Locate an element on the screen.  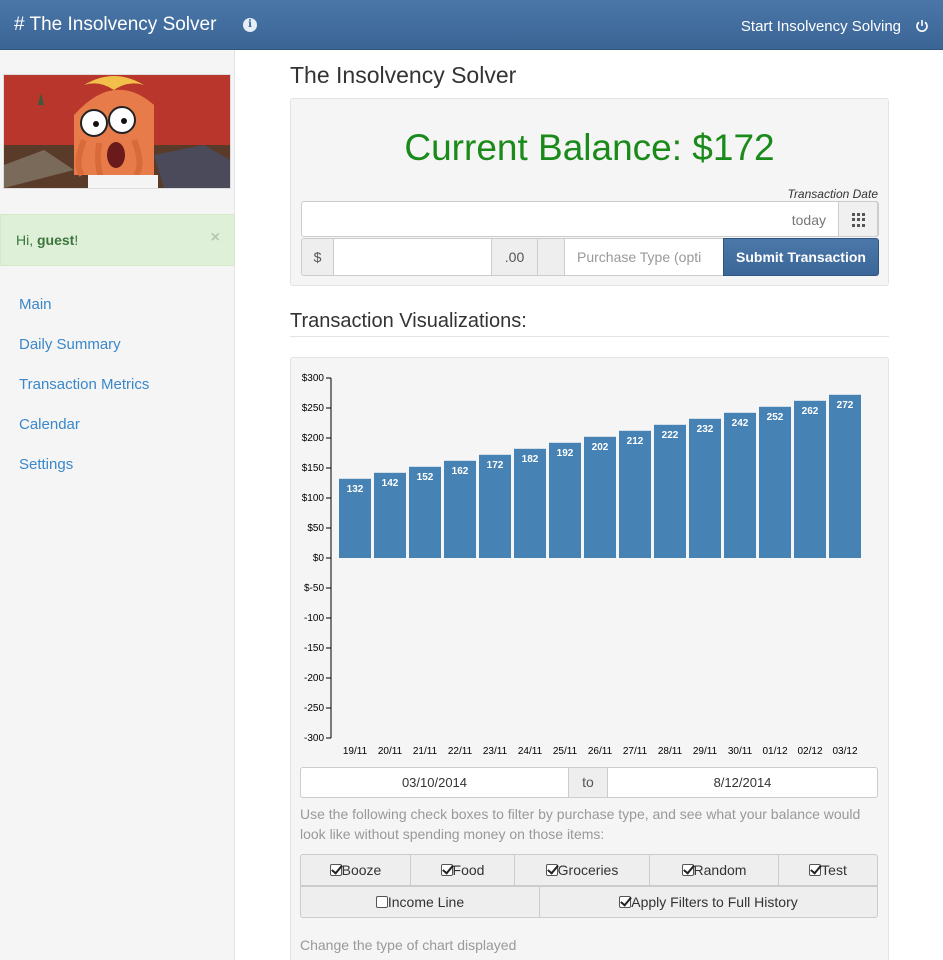
x-tick-label: 25/11 is located at coordinates (565, 751).